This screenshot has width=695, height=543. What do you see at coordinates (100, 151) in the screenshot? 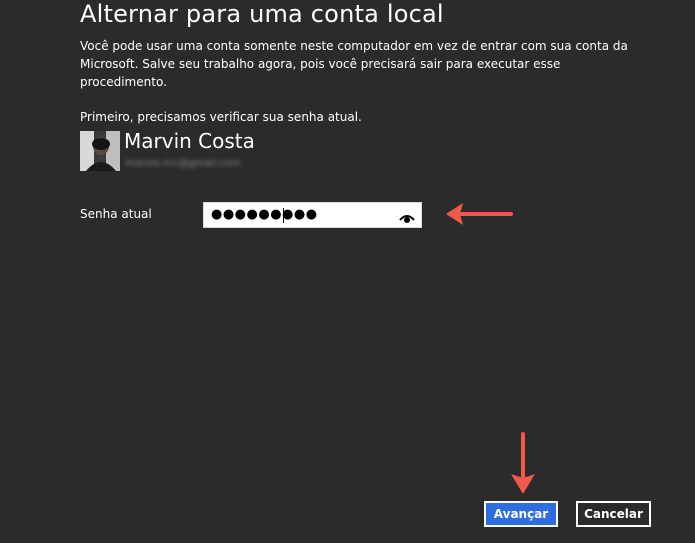
I see `avatar` at bounding box center [100, 151].